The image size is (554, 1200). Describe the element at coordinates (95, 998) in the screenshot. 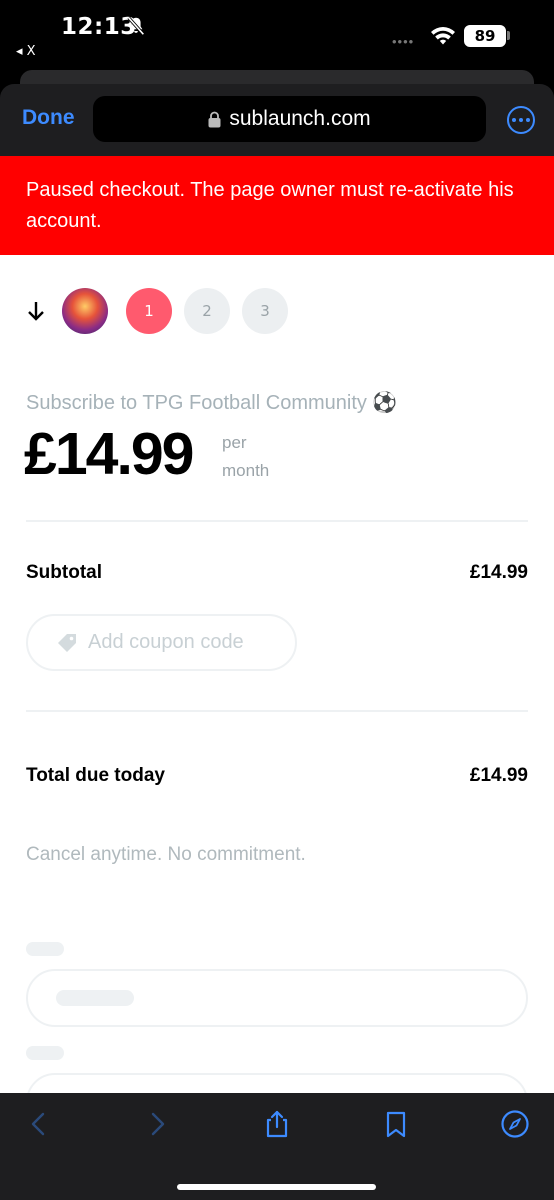

I see `loading-text-placeholder` at that location.